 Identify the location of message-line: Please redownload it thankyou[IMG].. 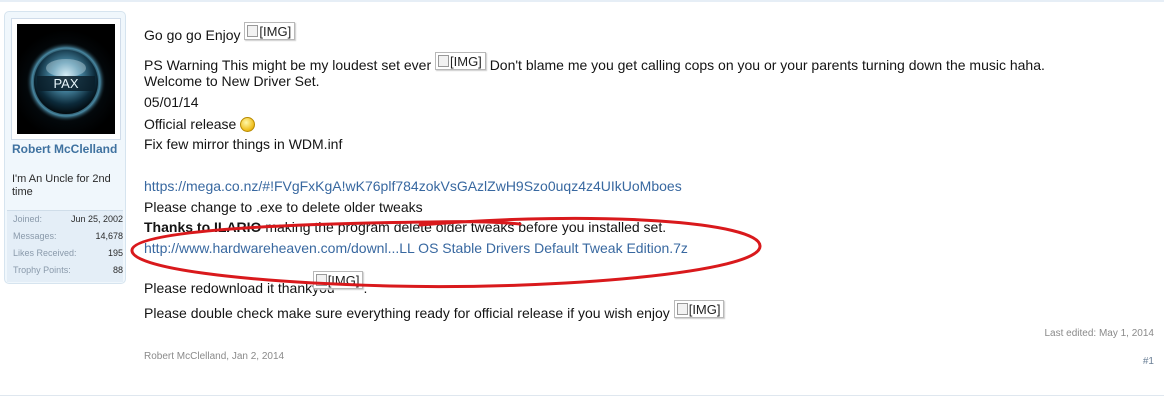
(255, 284).